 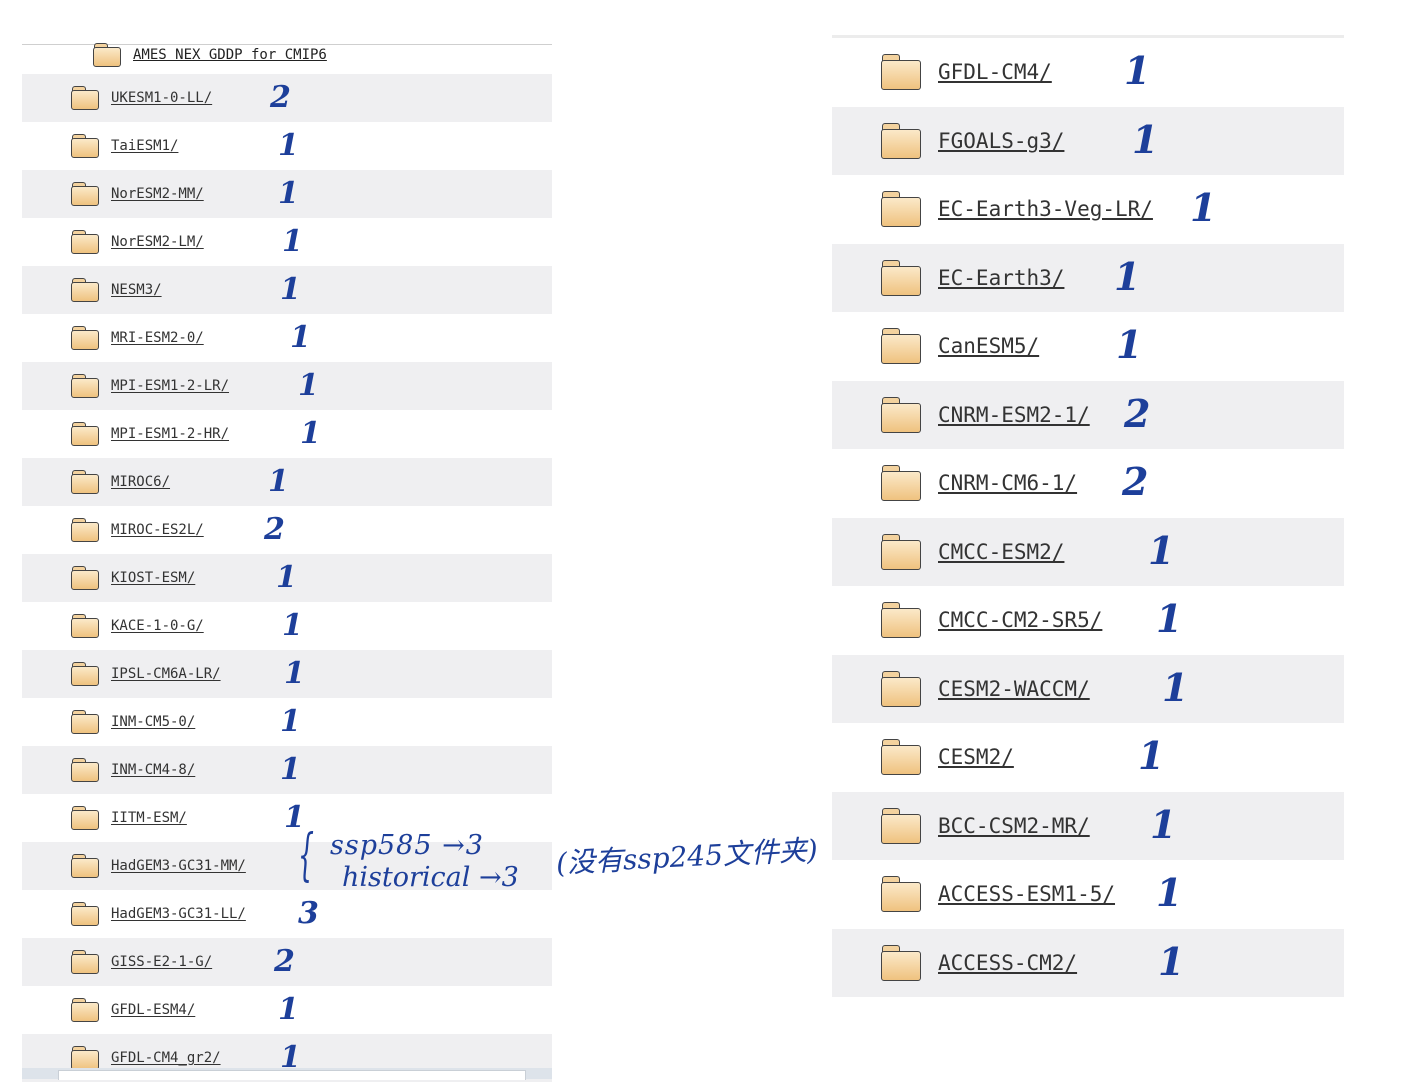 What do you see at coordinates (1088, 551) in the screenshot?
I see `folder-row: CMCC-ESM2/1` at bounding box center [1088, 551].